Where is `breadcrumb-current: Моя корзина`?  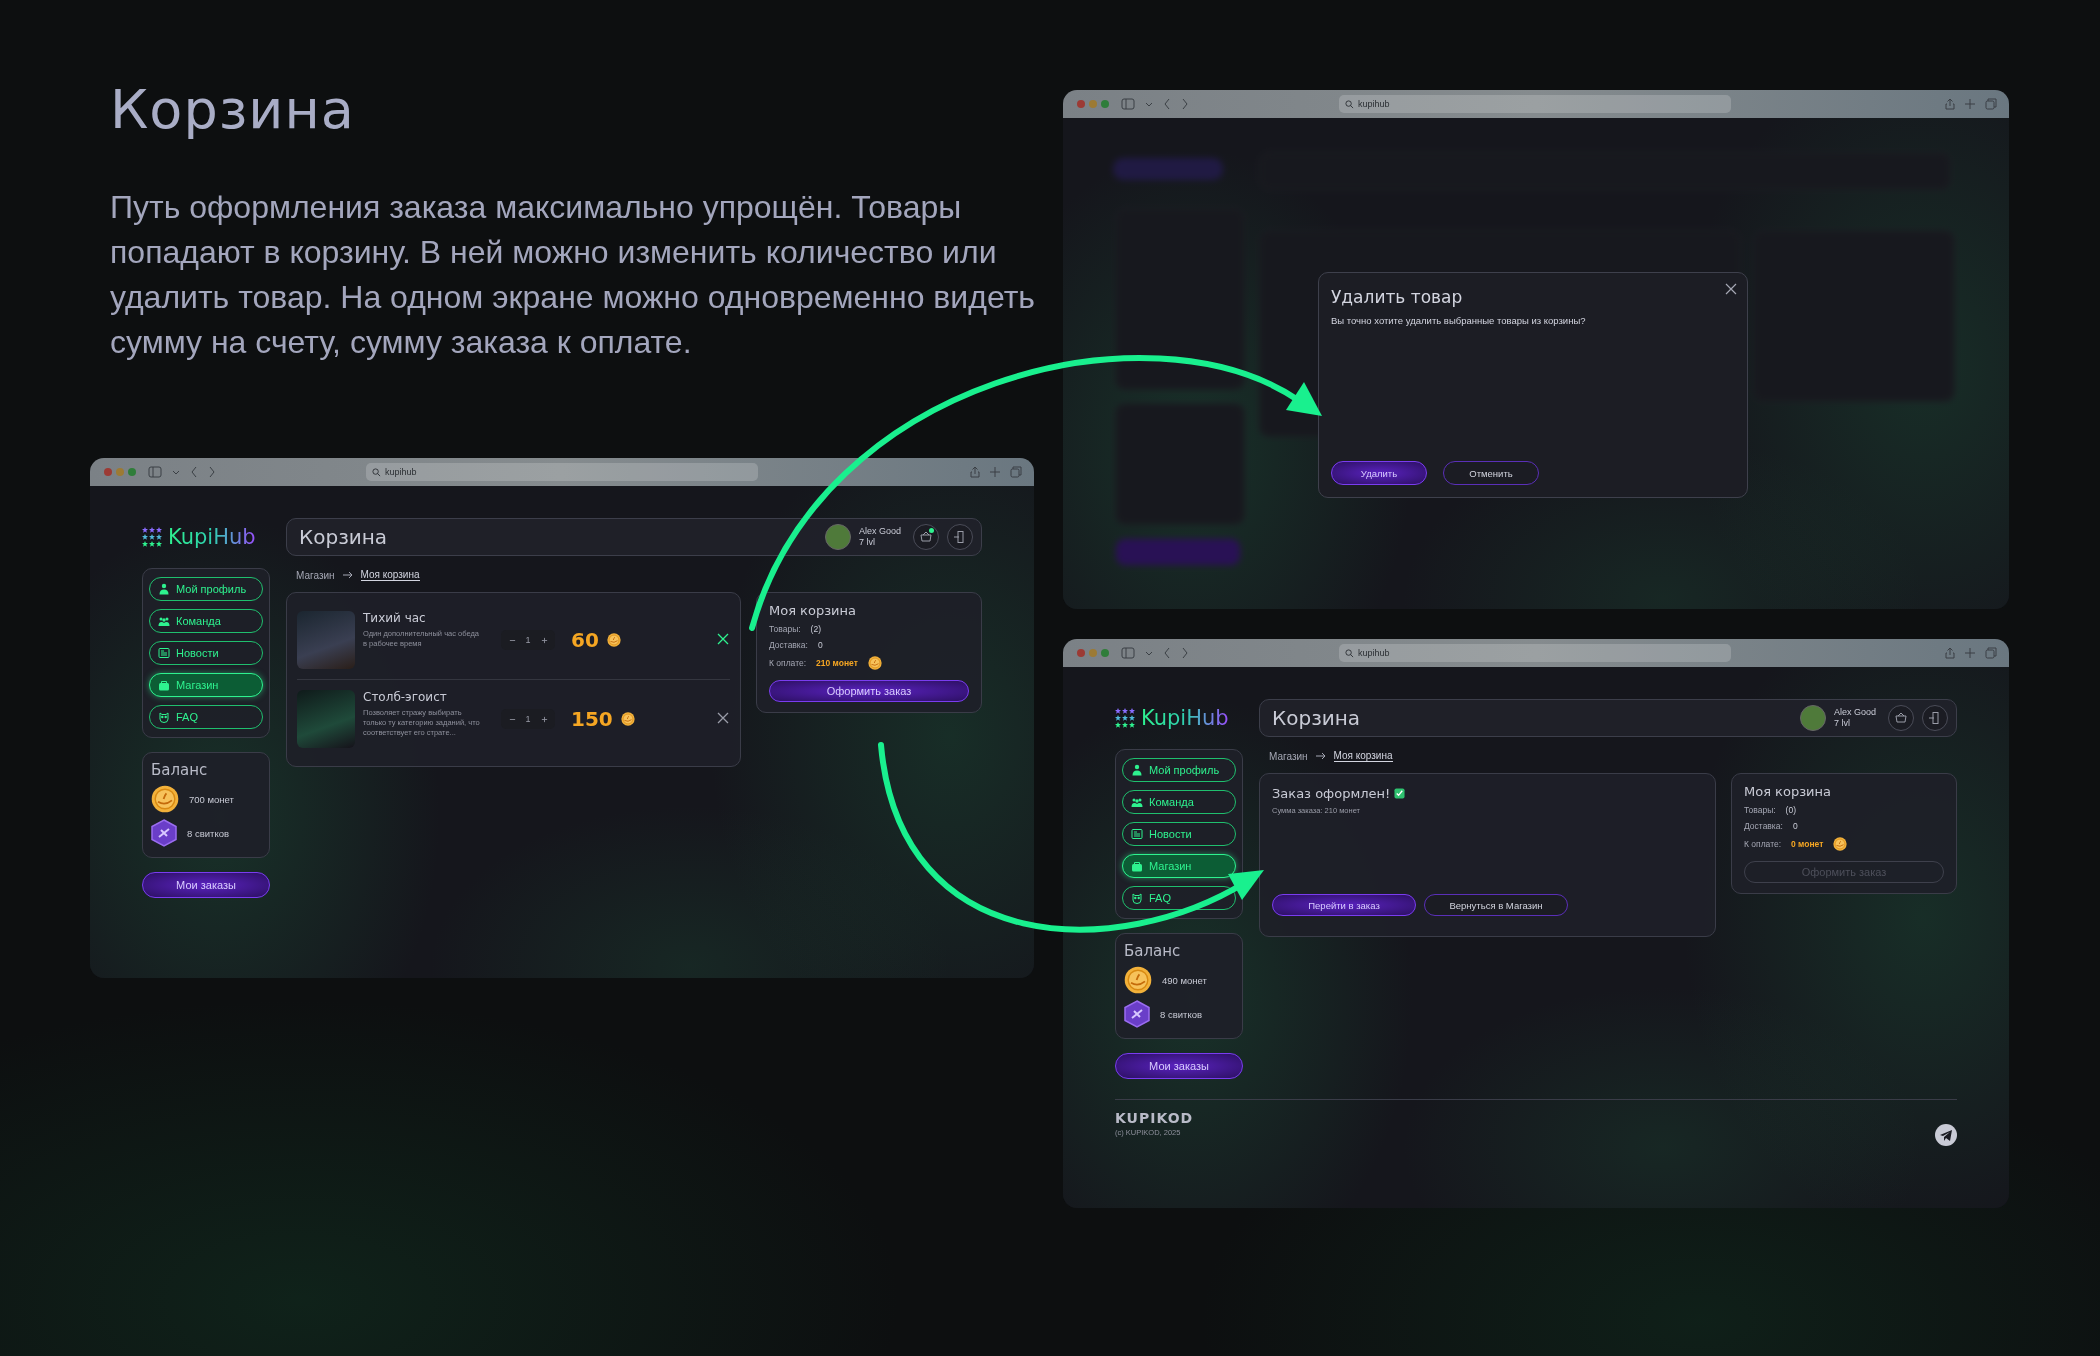 breadcrumb-current: Моя корзина is located at coordinates (1363, 756).